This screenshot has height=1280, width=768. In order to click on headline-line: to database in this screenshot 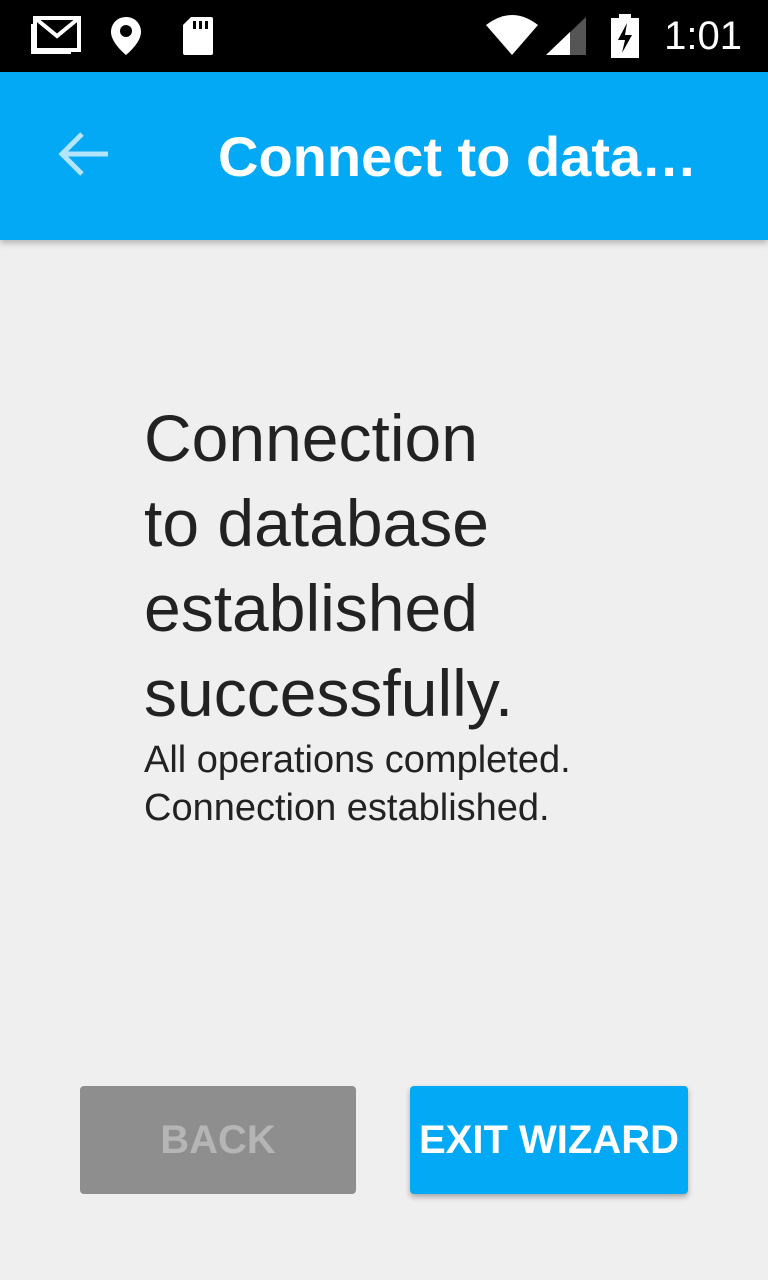, I will do `click(316, 523)`.